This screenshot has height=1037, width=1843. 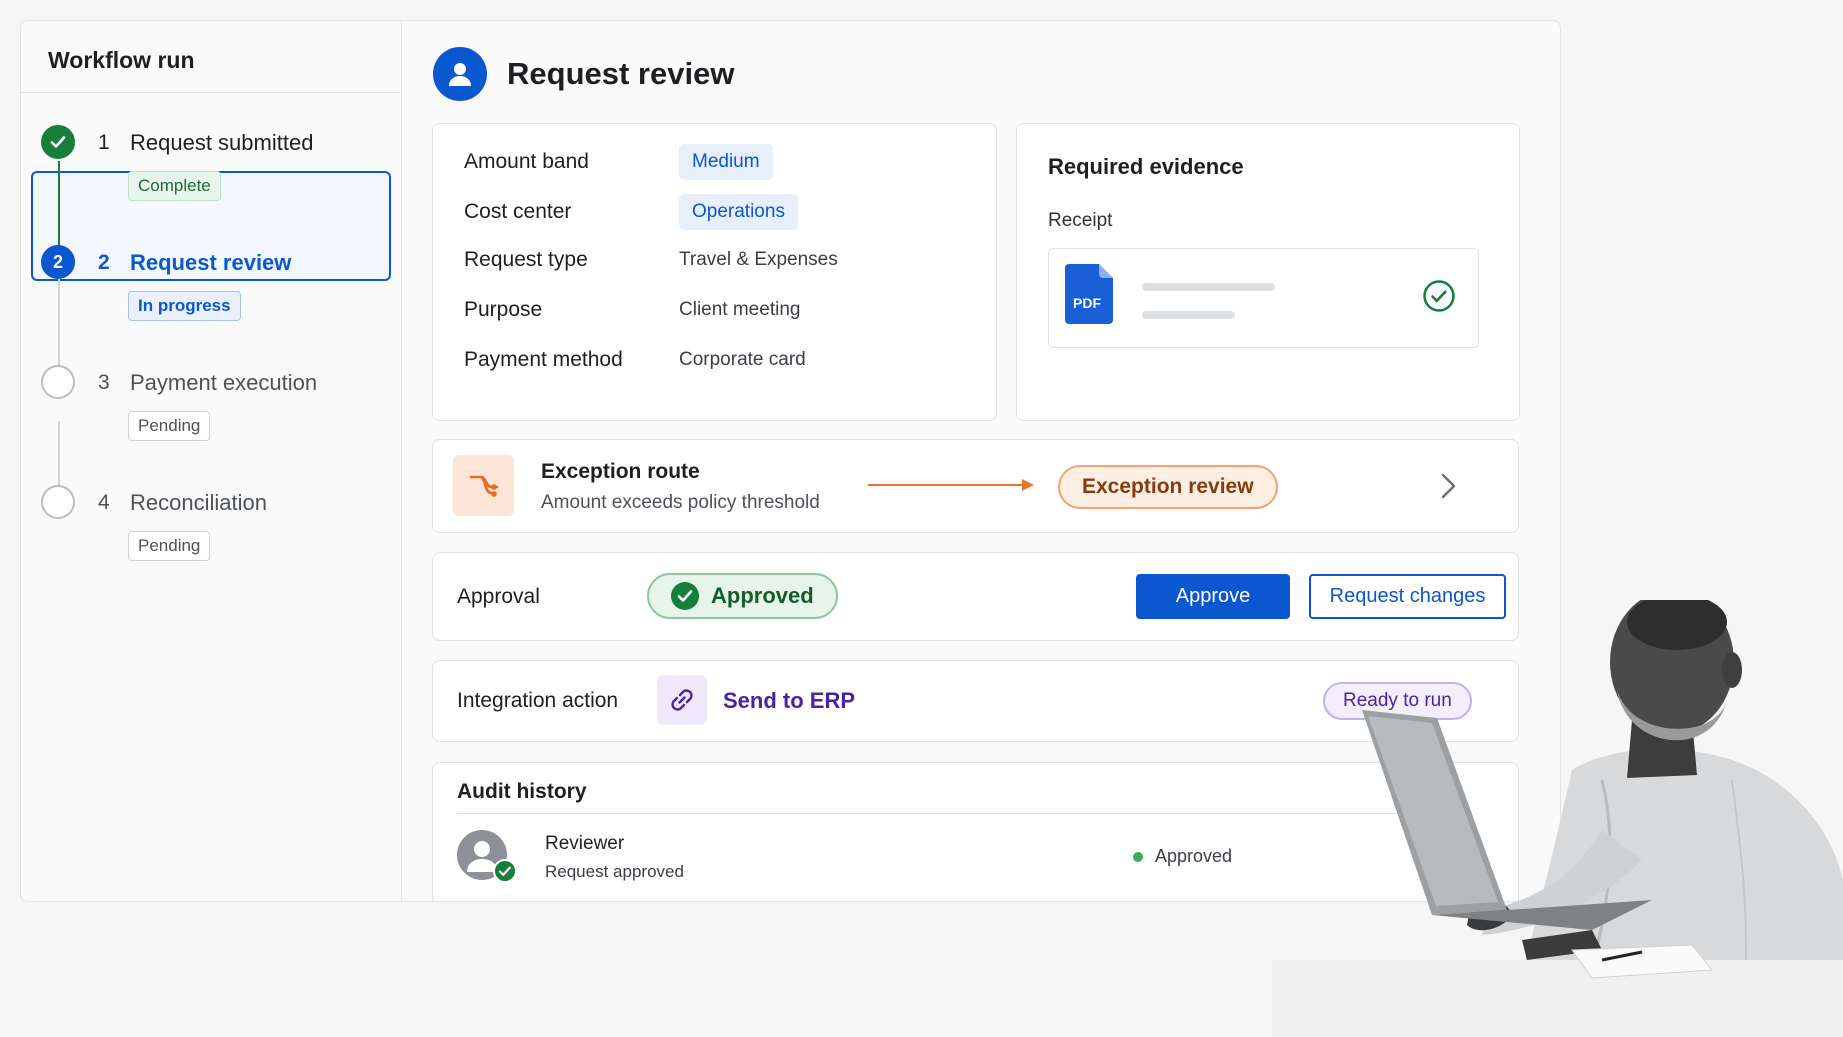 I want to click on page-title: Request review, so click(x=621, y=73).